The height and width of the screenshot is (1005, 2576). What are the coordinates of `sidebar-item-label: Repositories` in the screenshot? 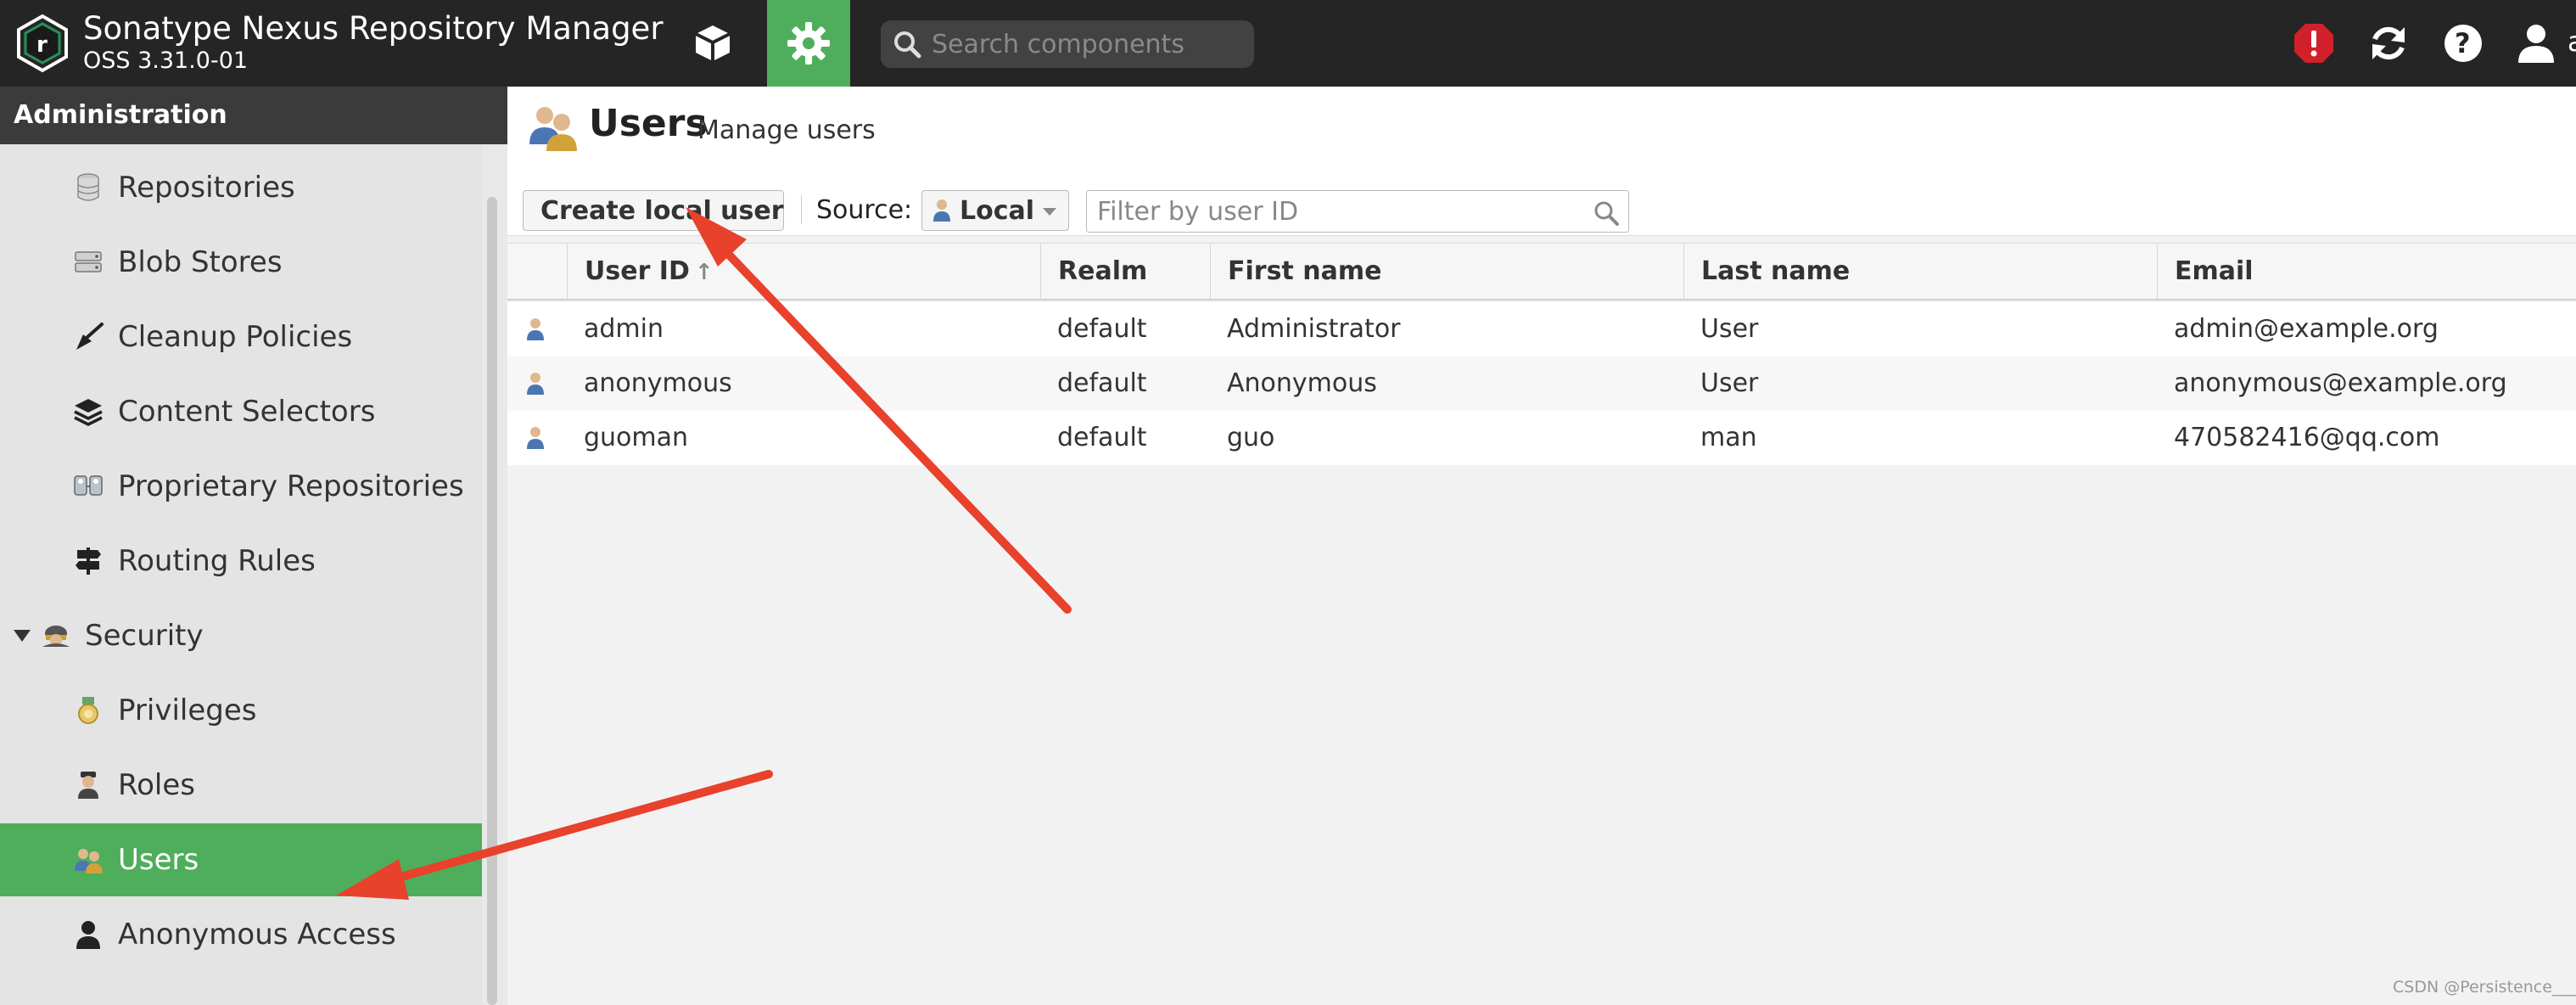 It's located at (206, 188).